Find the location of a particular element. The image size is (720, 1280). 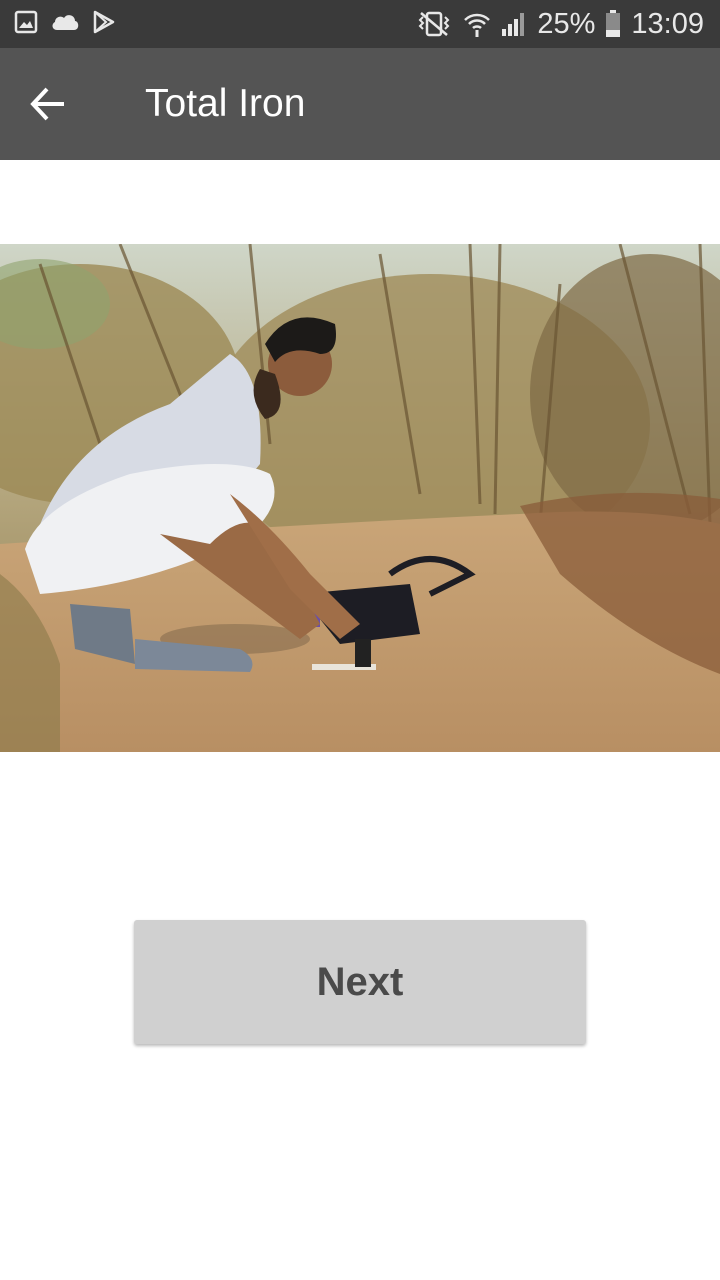

signal-icon is located at coordinates (513, 24).